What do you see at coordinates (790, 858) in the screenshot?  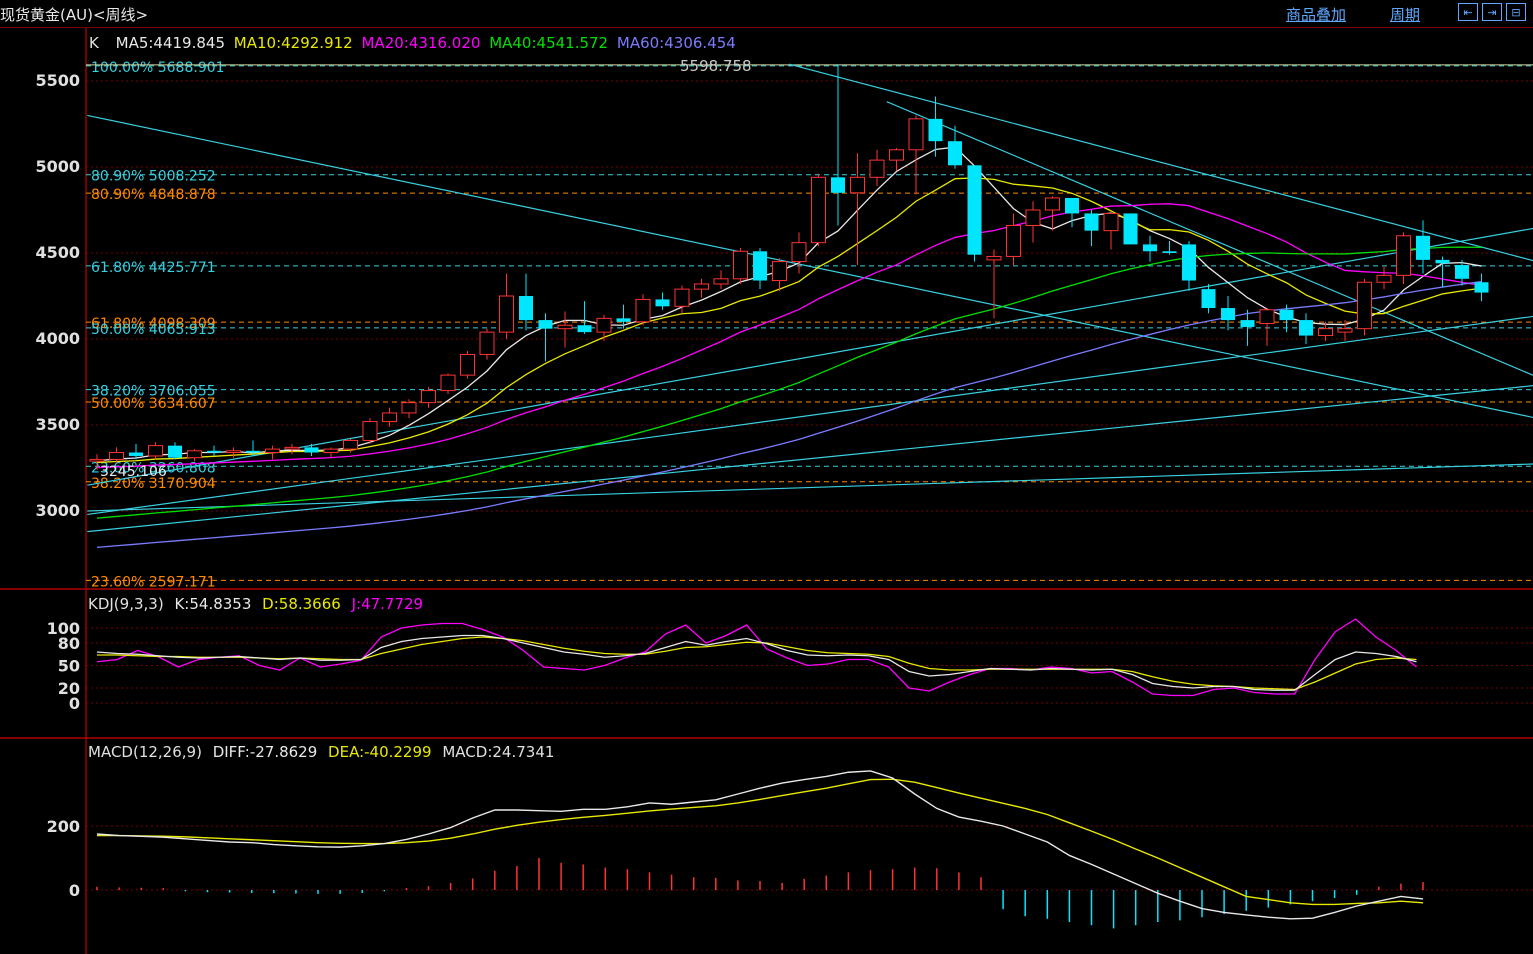 I see `macd-grid: 2000` at bounding box center [790, 858].